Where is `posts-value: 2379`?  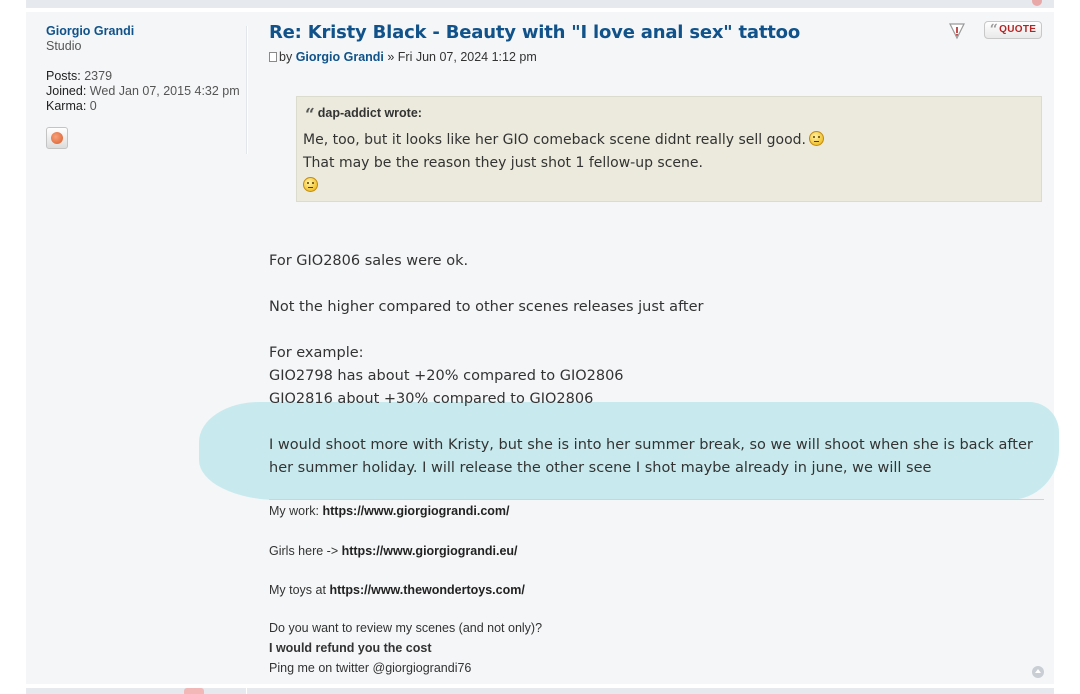
posts-value: 2379 is located at coordinates (98, 76).